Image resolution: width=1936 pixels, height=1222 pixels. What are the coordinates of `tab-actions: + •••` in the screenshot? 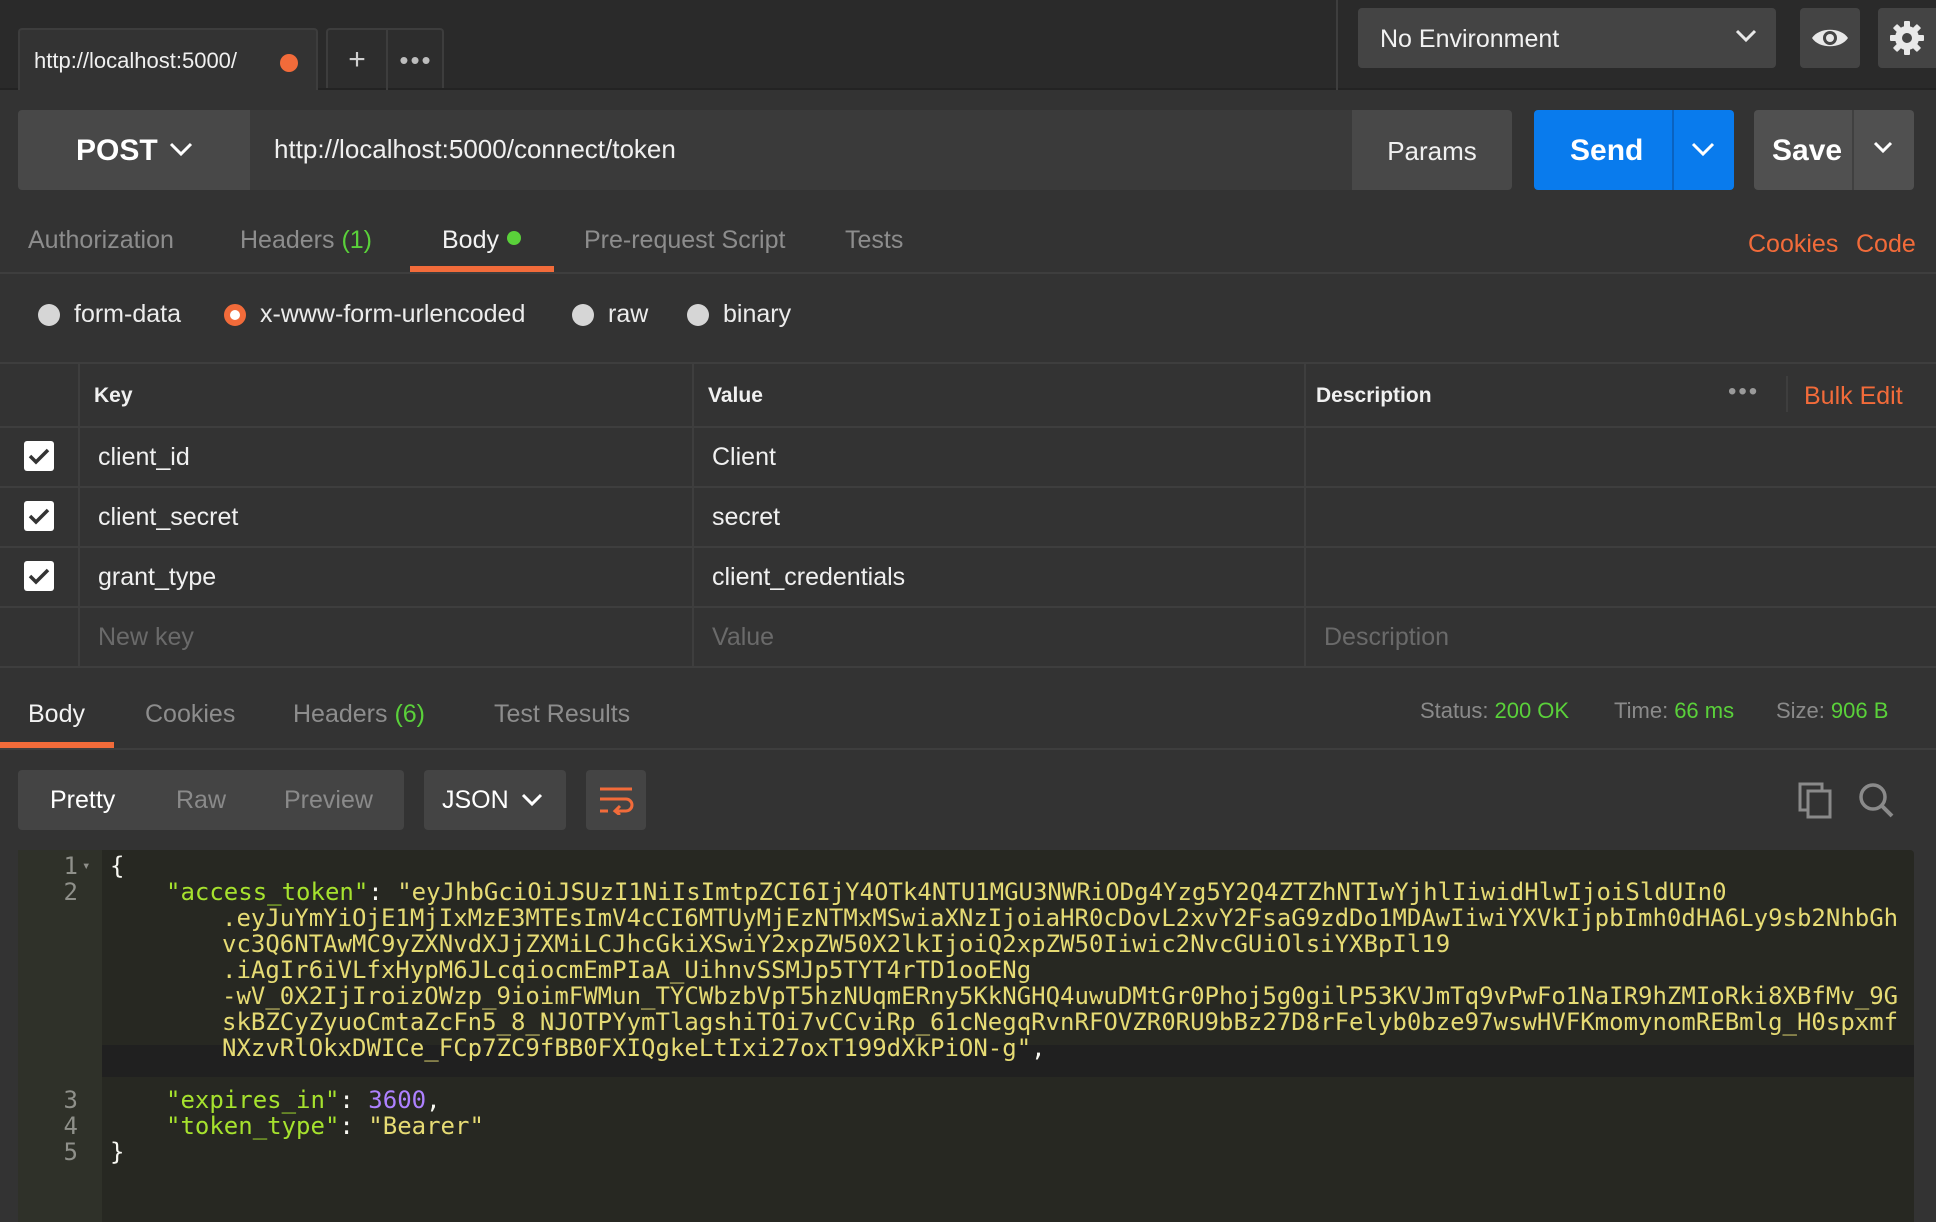 It's located at (385, 59).